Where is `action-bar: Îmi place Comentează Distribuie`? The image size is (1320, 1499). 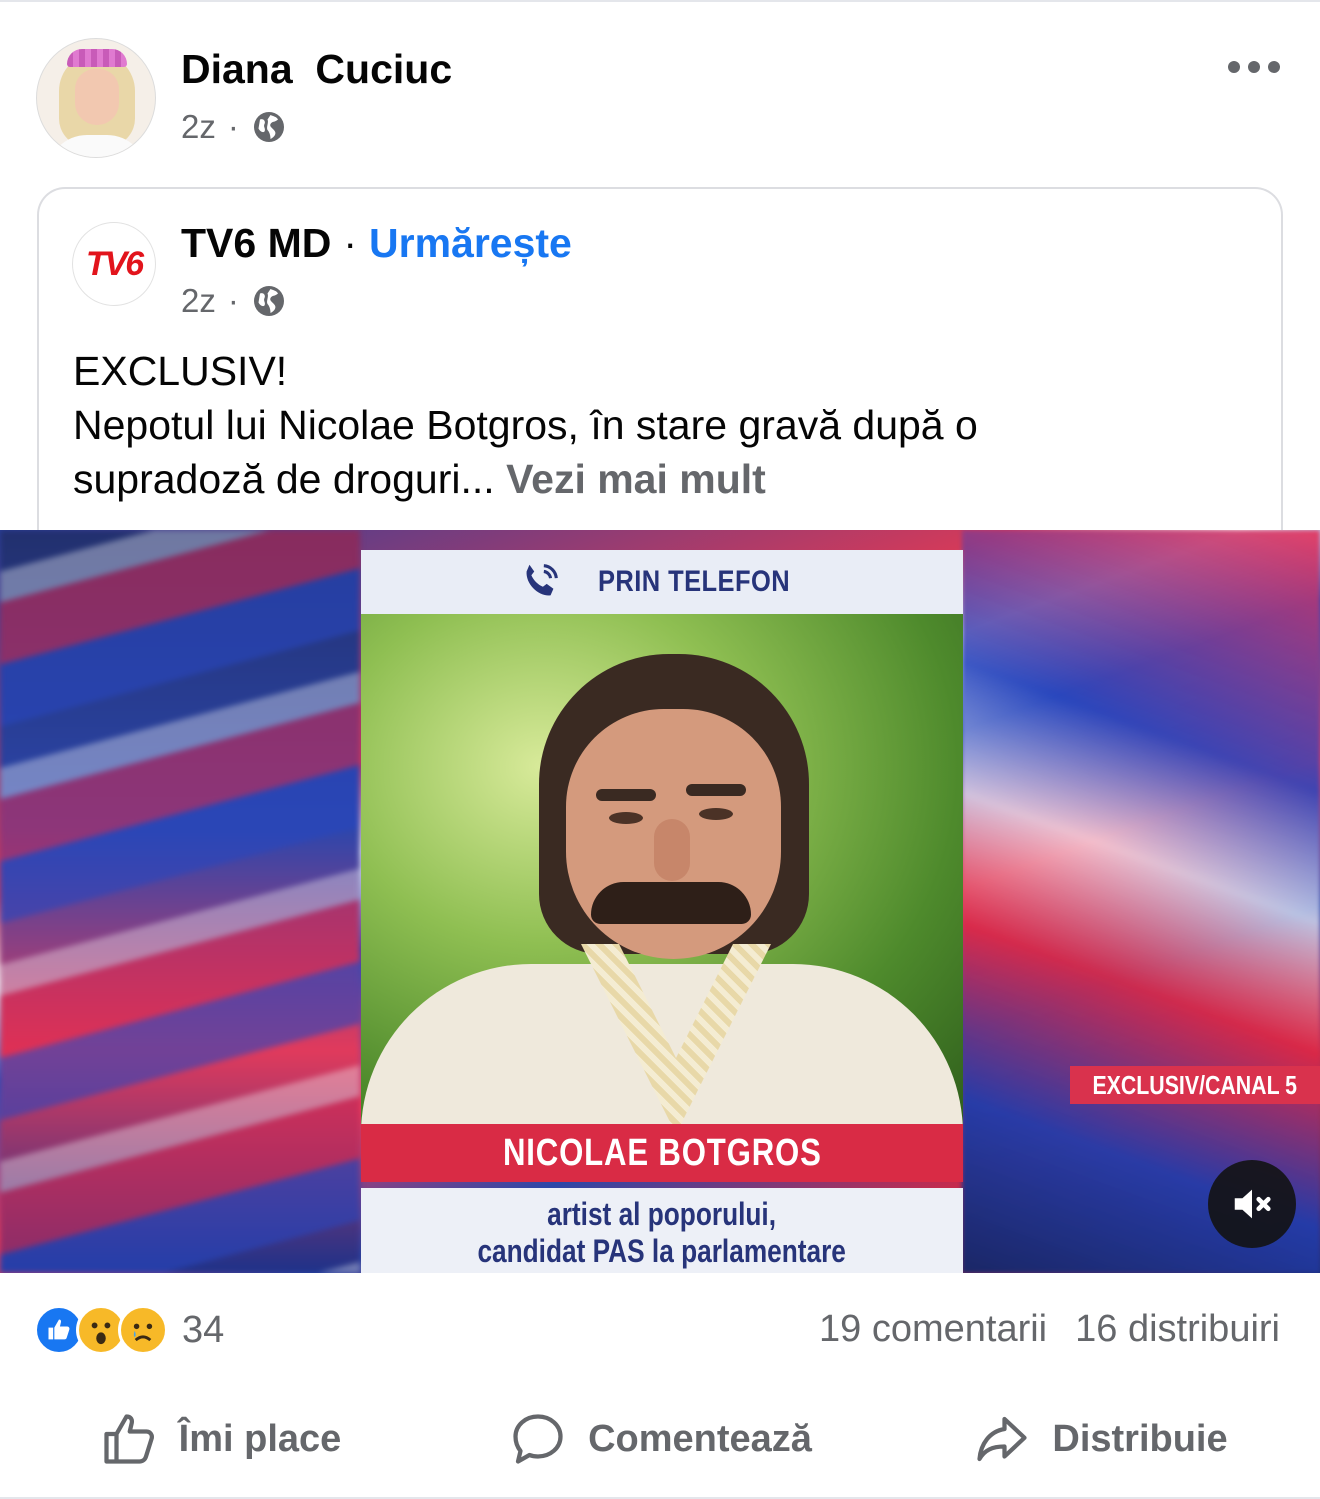
action-bar: Îmi place Comentează Distribuie is located at coordinates (660, 1439).